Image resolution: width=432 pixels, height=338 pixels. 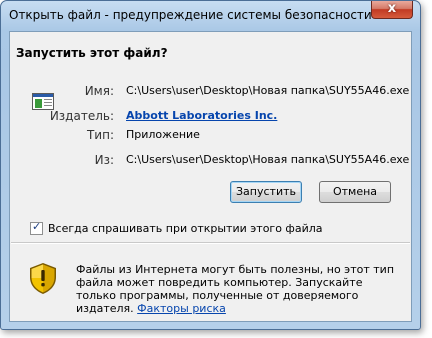 What do you see at coordinates (201, 115) in the screenshot?
I see `publisher-link: Abbott Laboratories Inc.` at bounding box center [201, 115].